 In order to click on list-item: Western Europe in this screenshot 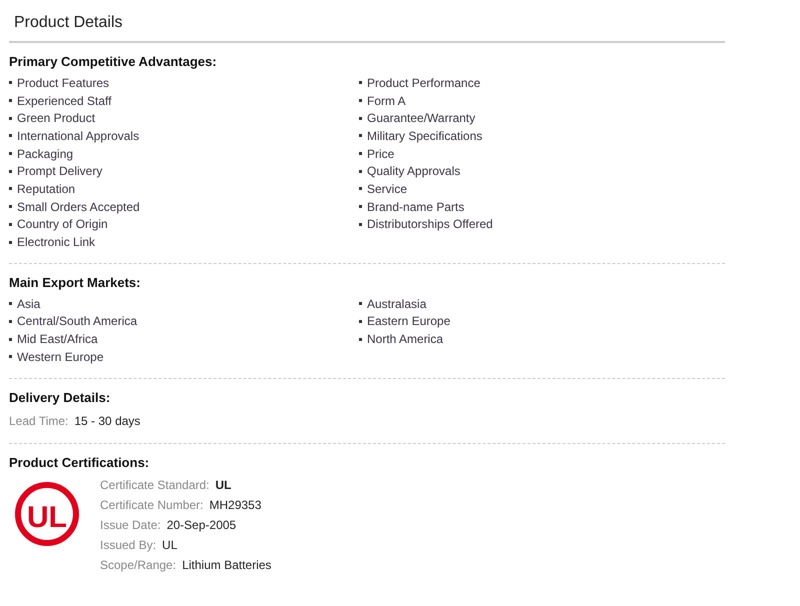, I will do `click(60, 357)`.